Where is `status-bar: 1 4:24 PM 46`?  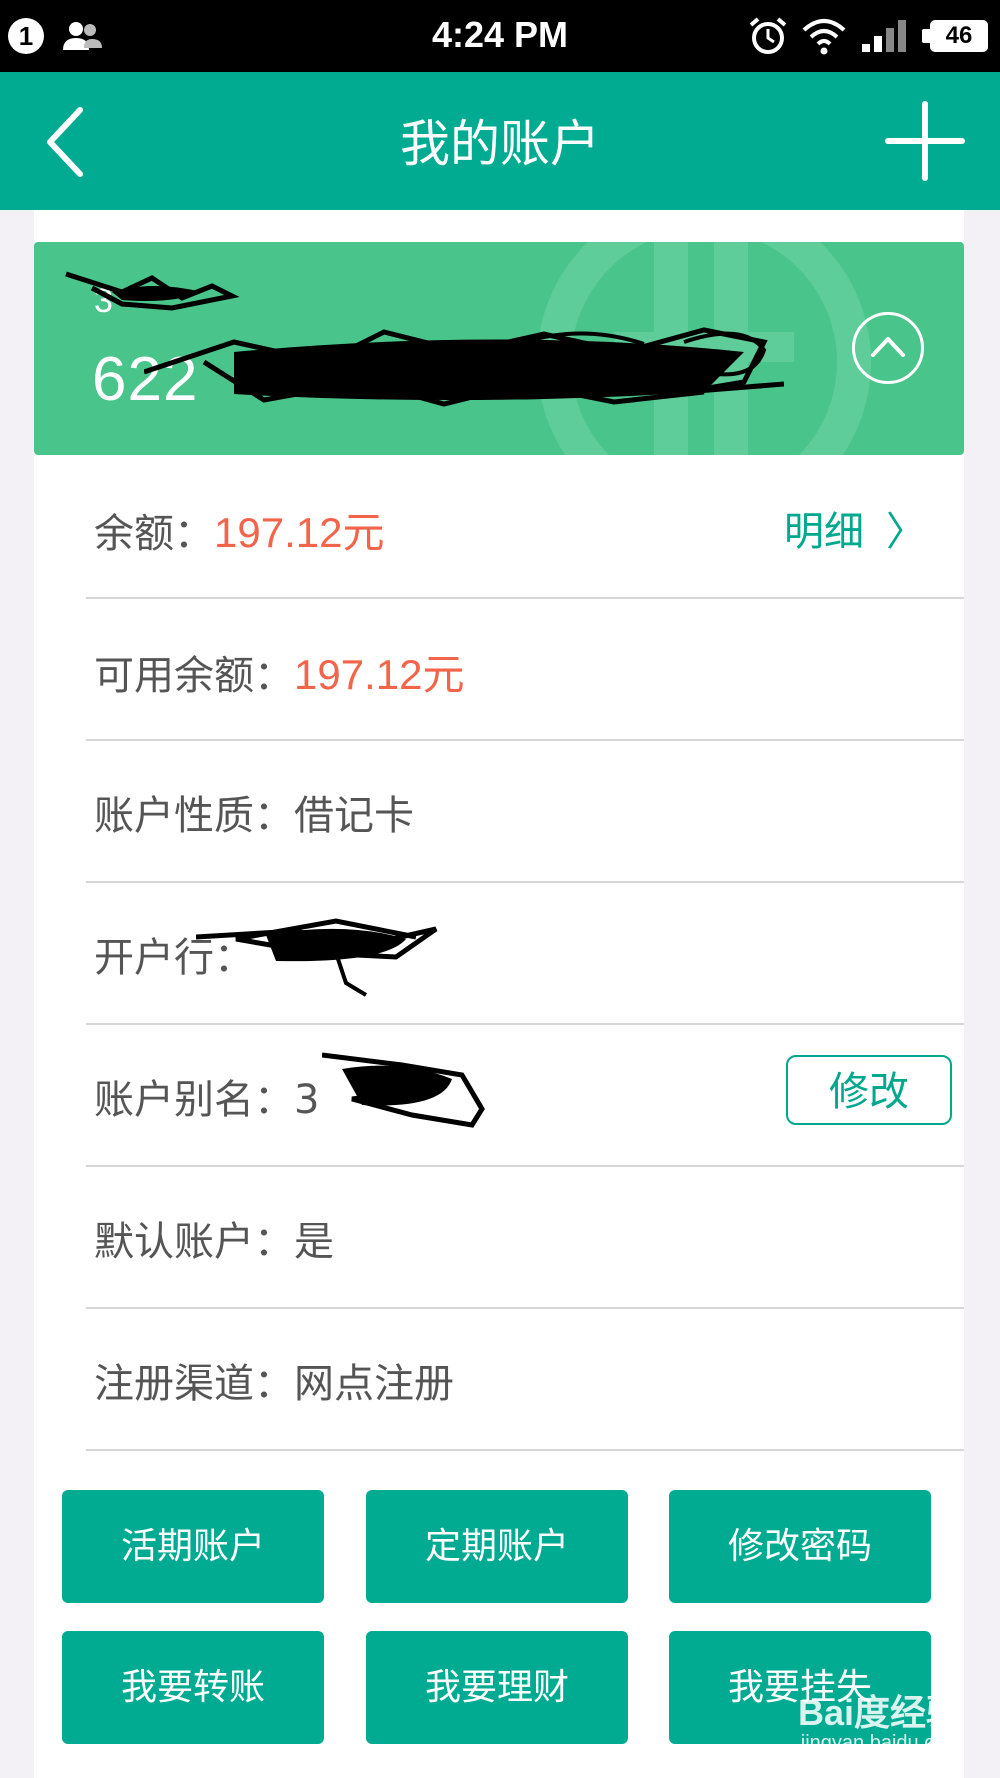
status-bar: 1 4:24 PM 46 is located at coordinates (500, 36).